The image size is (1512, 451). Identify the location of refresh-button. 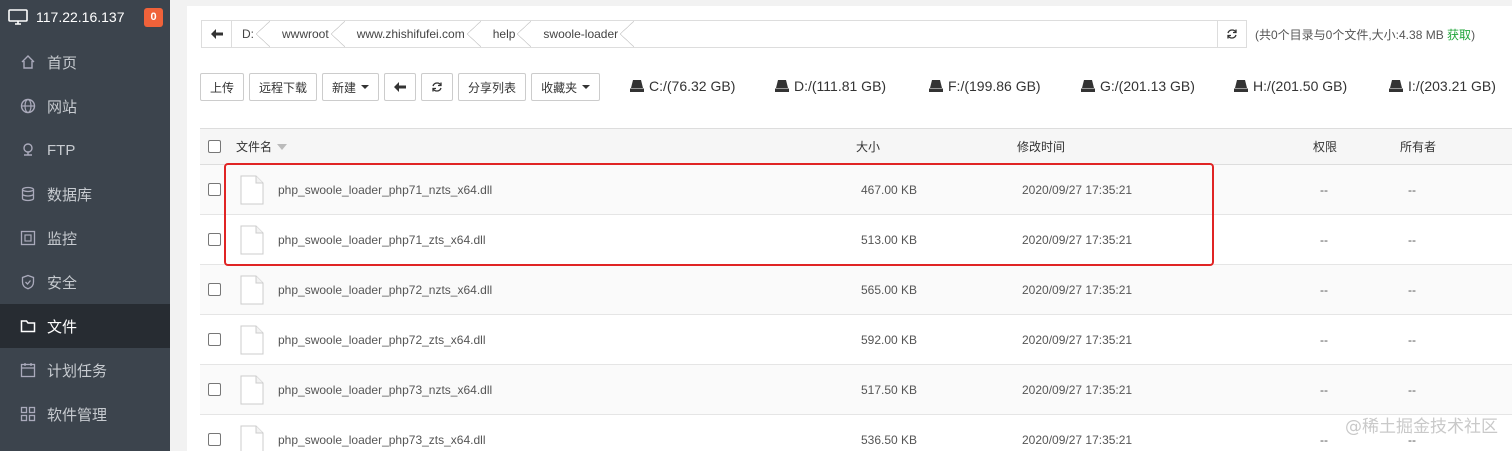
(437, 87).